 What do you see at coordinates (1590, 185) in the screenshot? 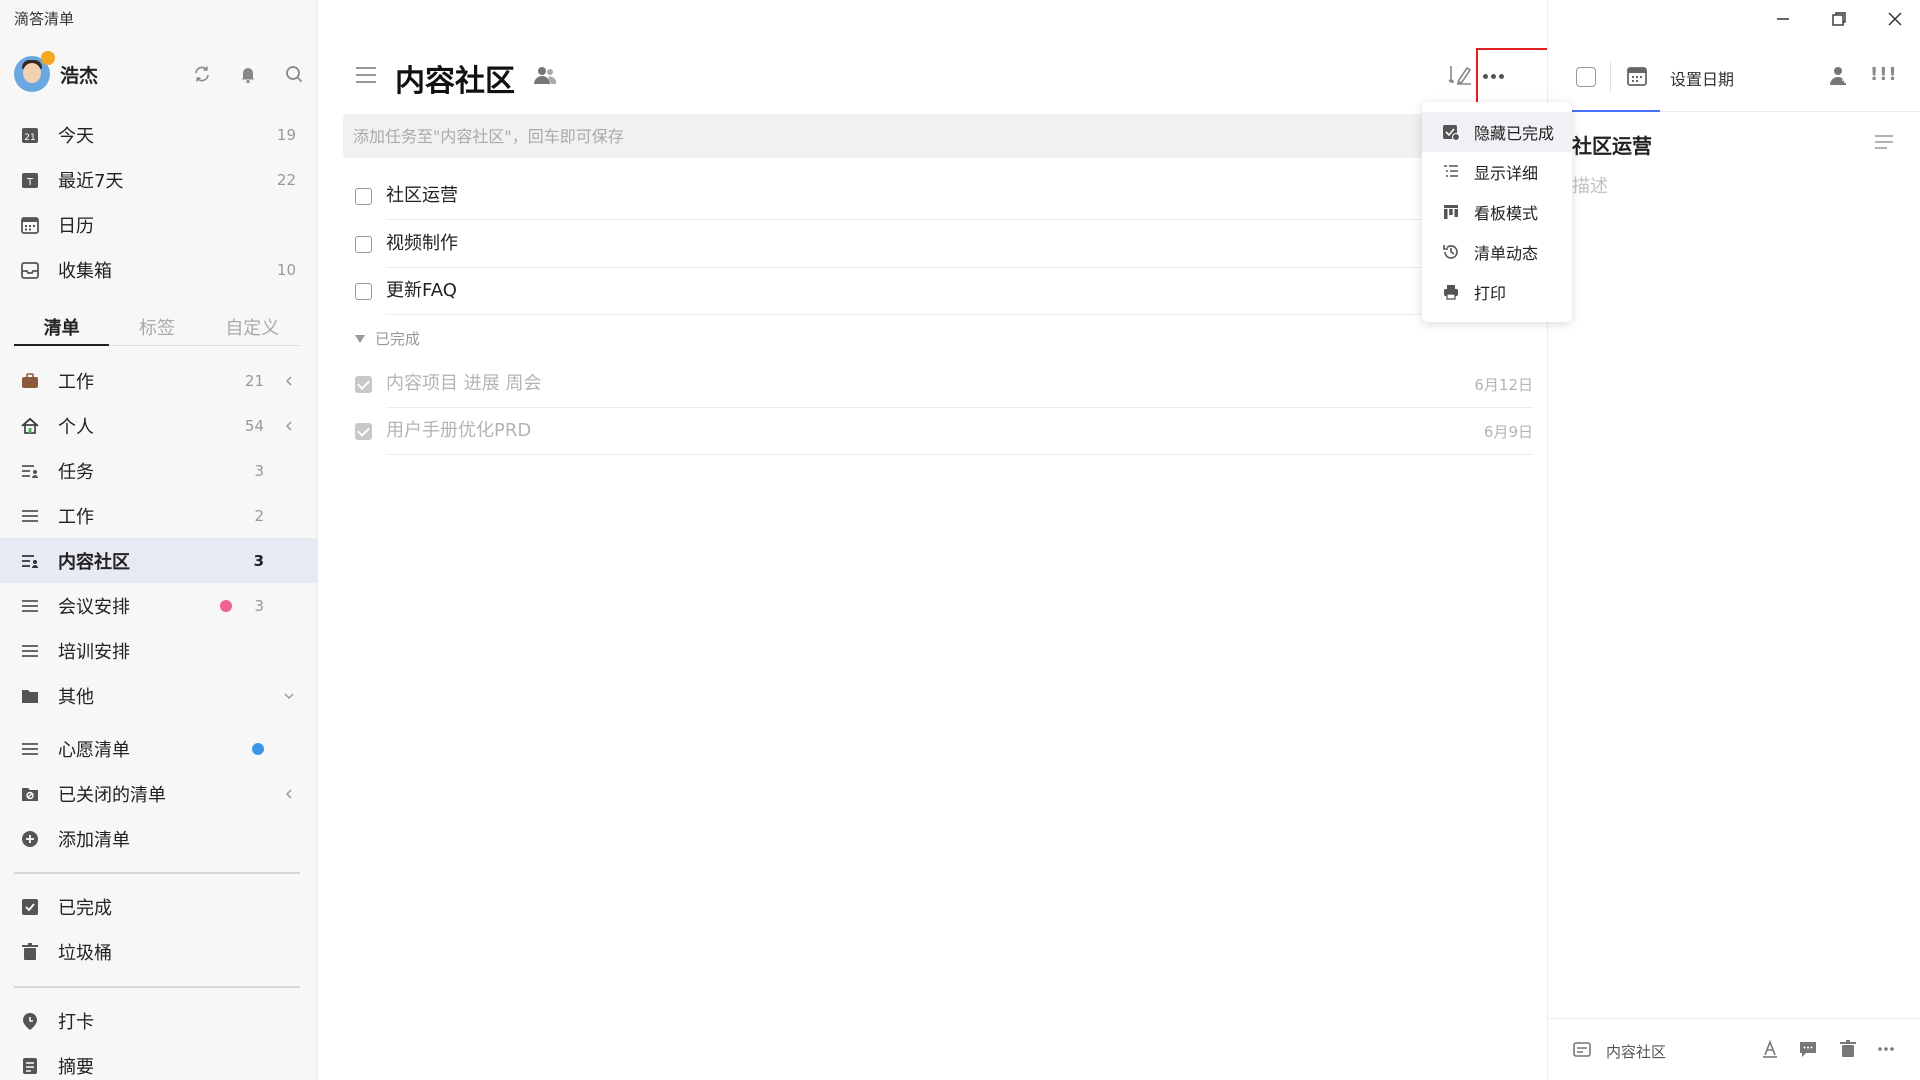
I see `description-field: 描述` at bounding box center [1590, 185].